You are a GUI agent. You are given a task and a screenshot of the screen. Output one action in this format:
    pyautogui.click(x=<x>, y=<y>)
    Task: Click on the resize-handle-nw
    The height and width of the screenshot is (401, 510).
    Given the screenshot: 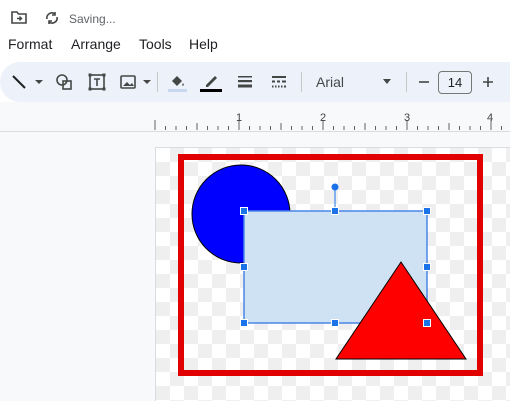 What is the action you would take?
    pyautogui.click(x=244, y=211)
    